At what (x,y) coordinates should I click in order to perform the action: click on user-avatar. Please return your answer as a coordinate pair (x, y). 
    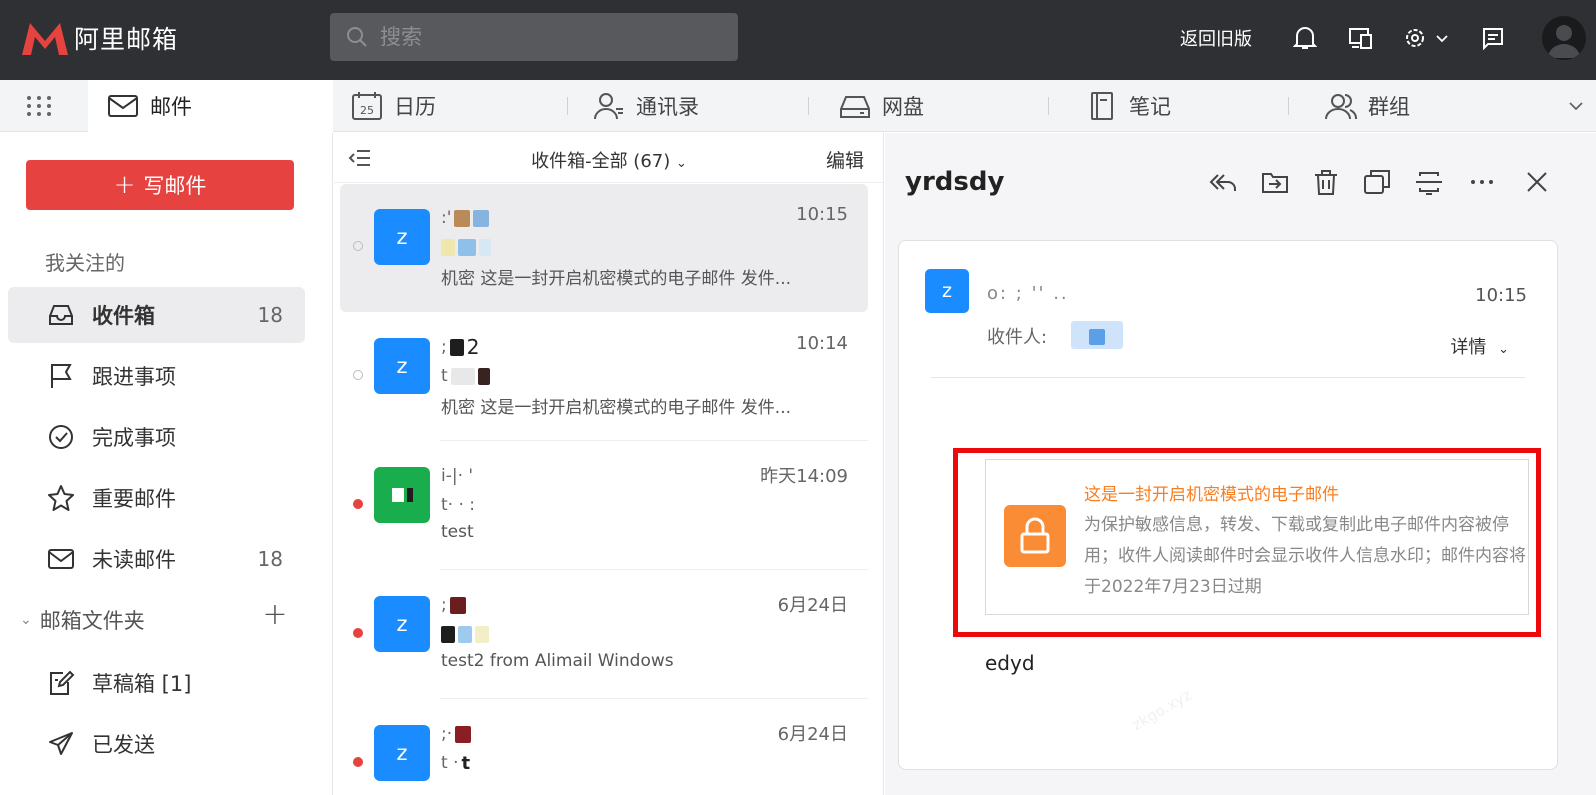
    Looking at the image, I should click on (1564, 38).